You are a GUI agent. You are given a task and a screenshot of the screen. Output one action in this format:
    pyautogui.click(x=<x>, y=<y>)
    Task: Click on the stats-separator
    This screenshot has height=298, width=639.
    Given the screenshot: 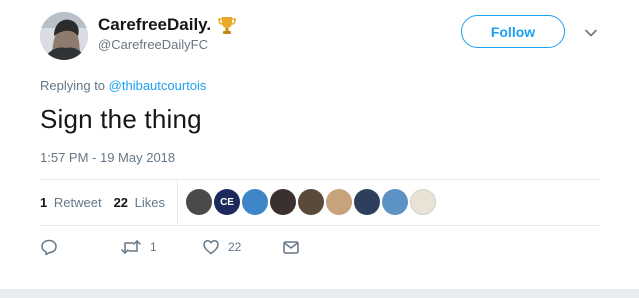 What is the action you would take?
    pyautogui.click(x=178, y=202)
    